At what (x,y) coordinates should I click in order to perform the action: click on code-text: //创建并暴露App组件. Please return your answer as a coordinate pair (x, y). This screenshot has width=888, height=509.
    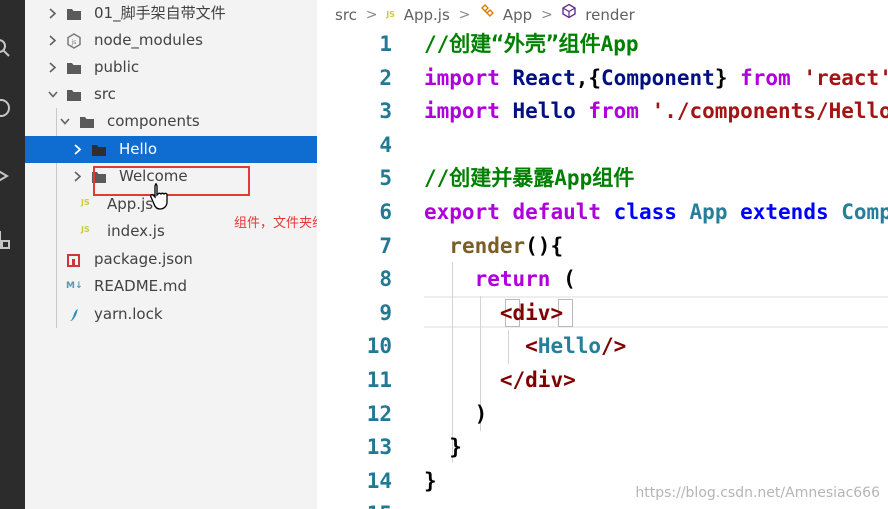
    Looking at the image, I should click on (529, 178).